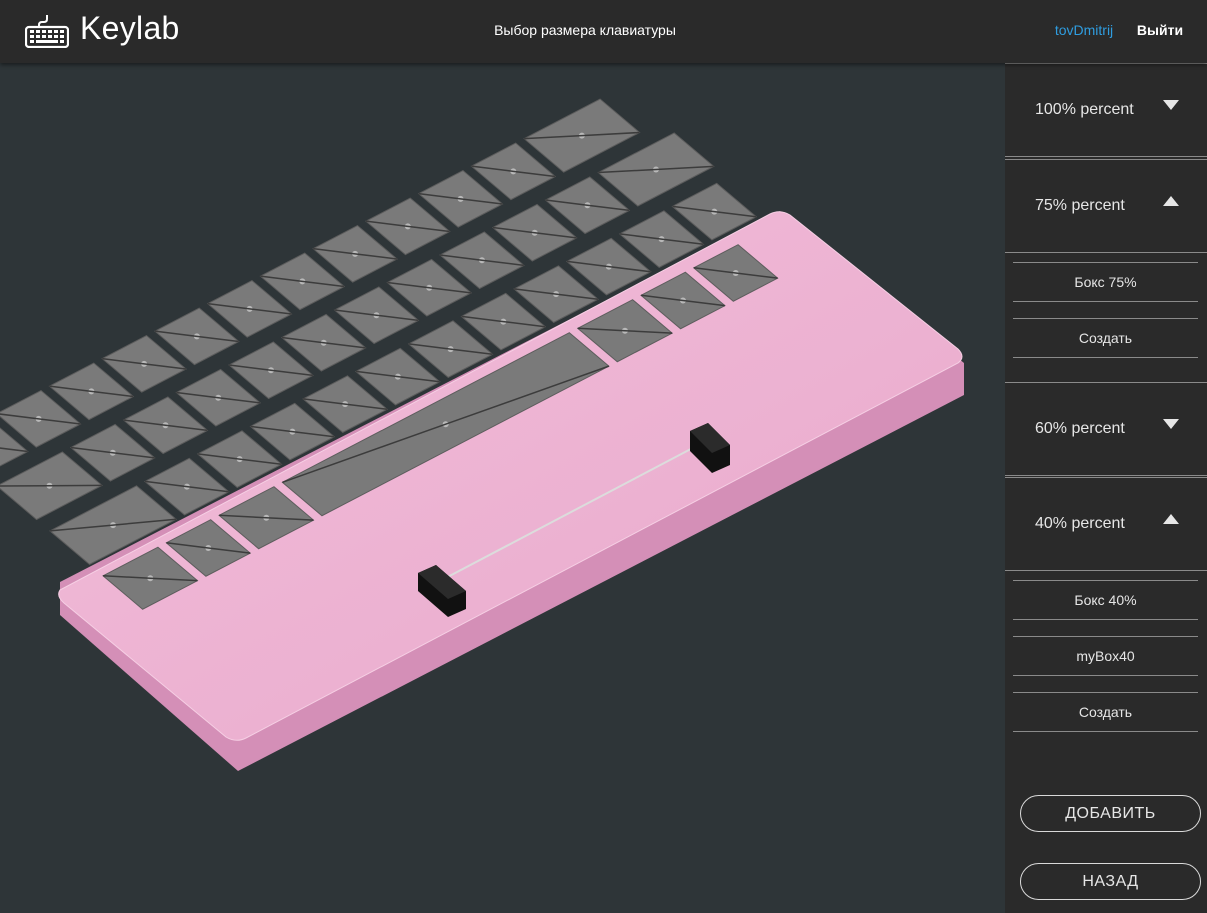  I want to click on username-link: tovDmitrij, so click(1084, 30).